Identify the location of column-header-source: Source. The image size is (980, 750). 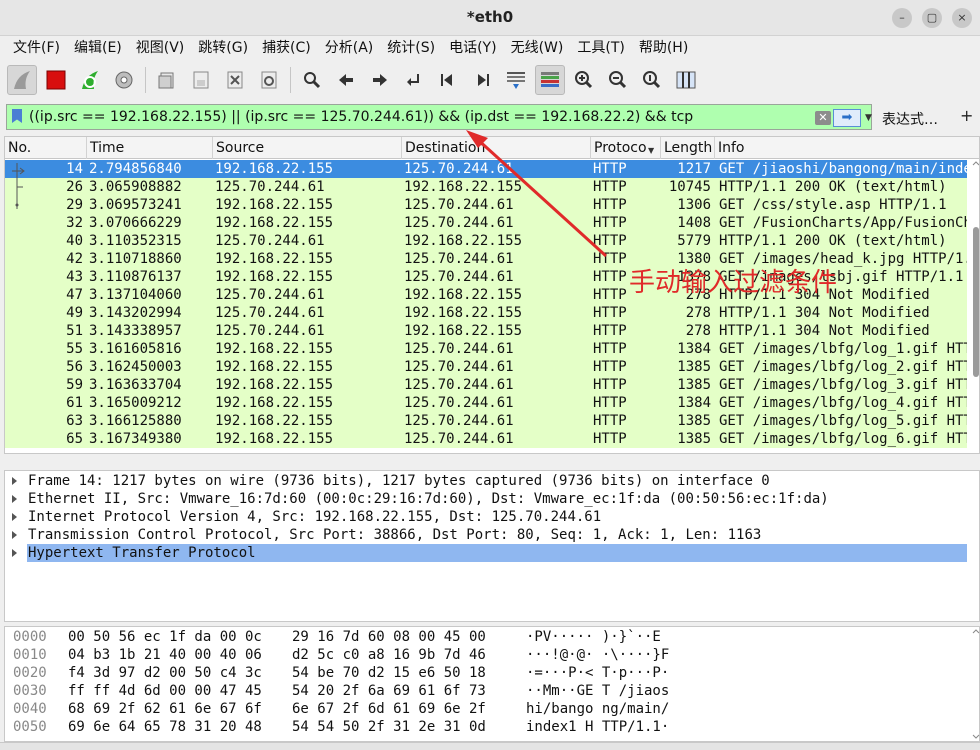
(307, 148).